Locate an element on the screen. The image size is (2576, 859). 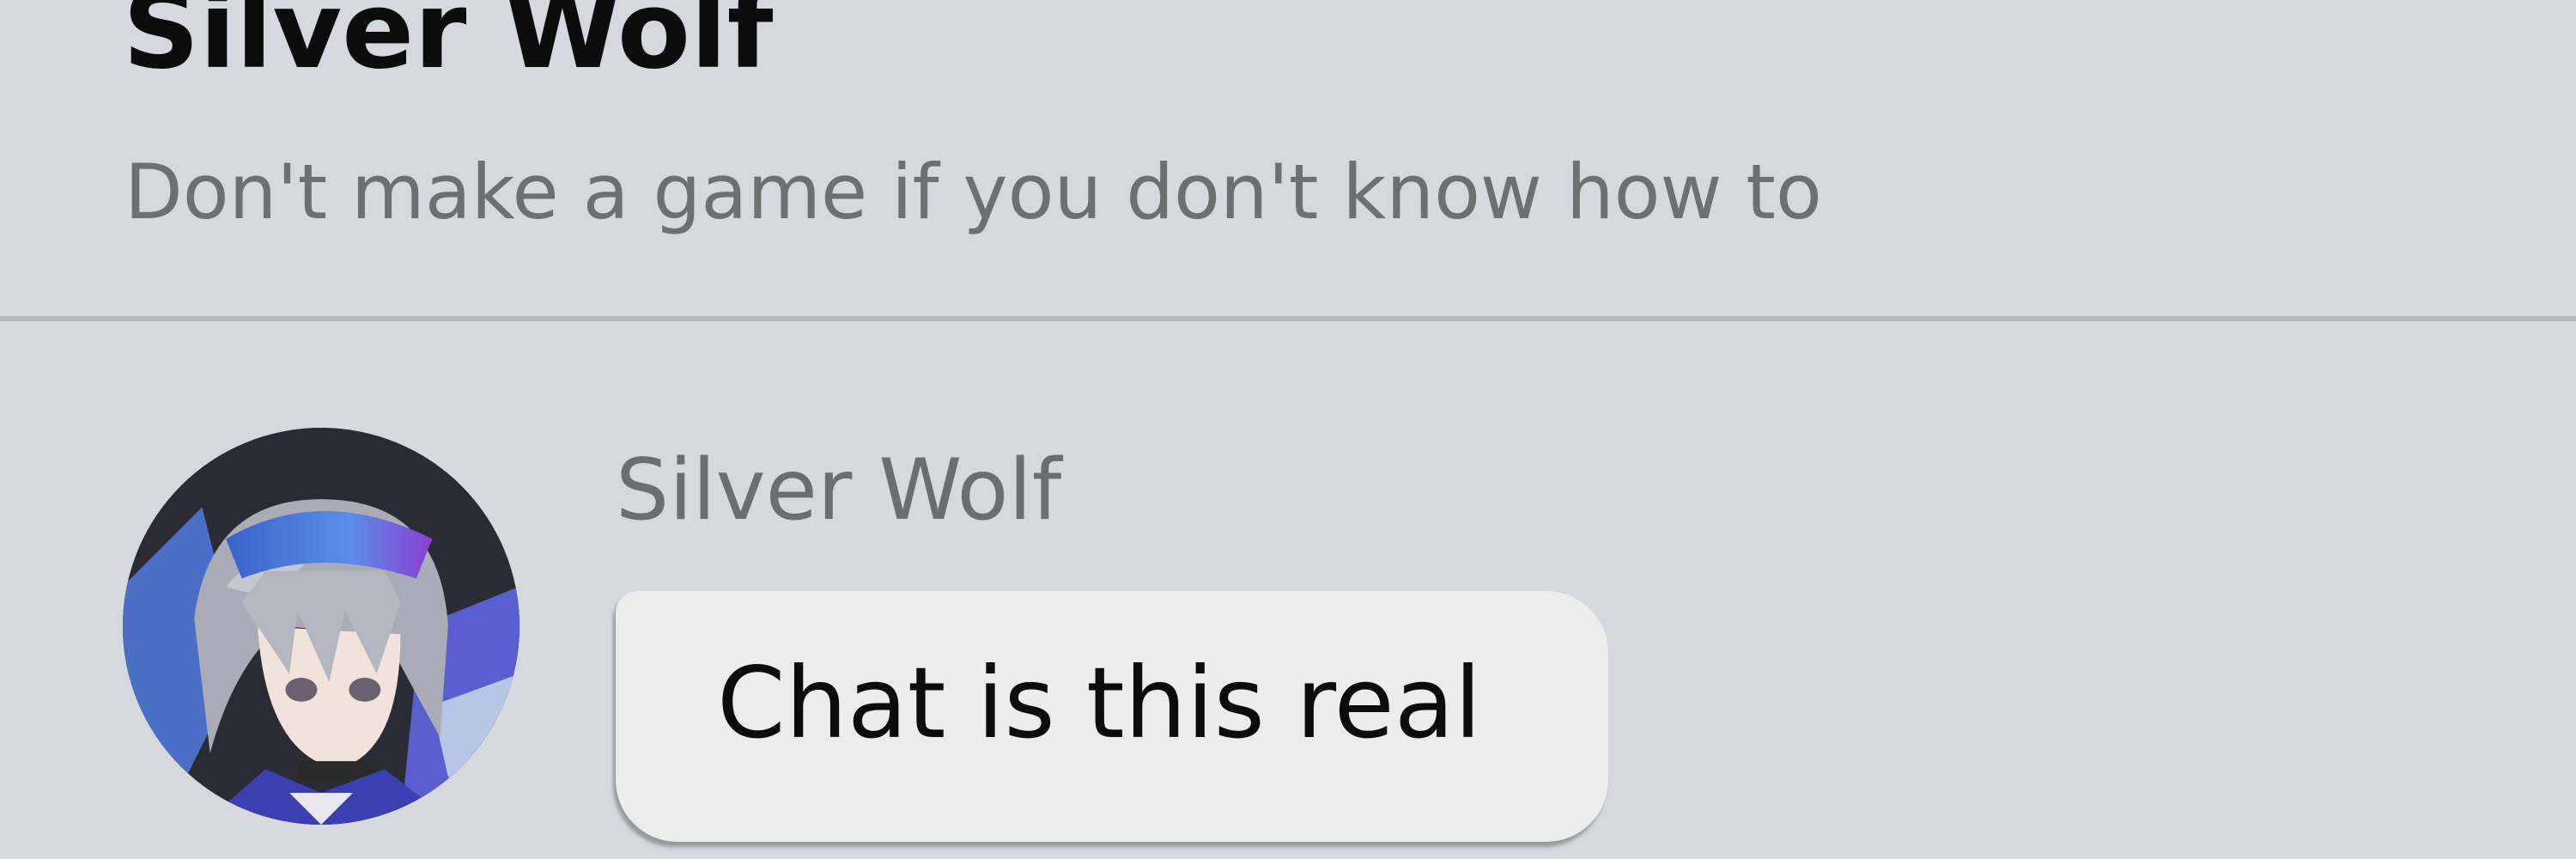
silver-wolf-avatar-icon is located at coordinates (321, 626).